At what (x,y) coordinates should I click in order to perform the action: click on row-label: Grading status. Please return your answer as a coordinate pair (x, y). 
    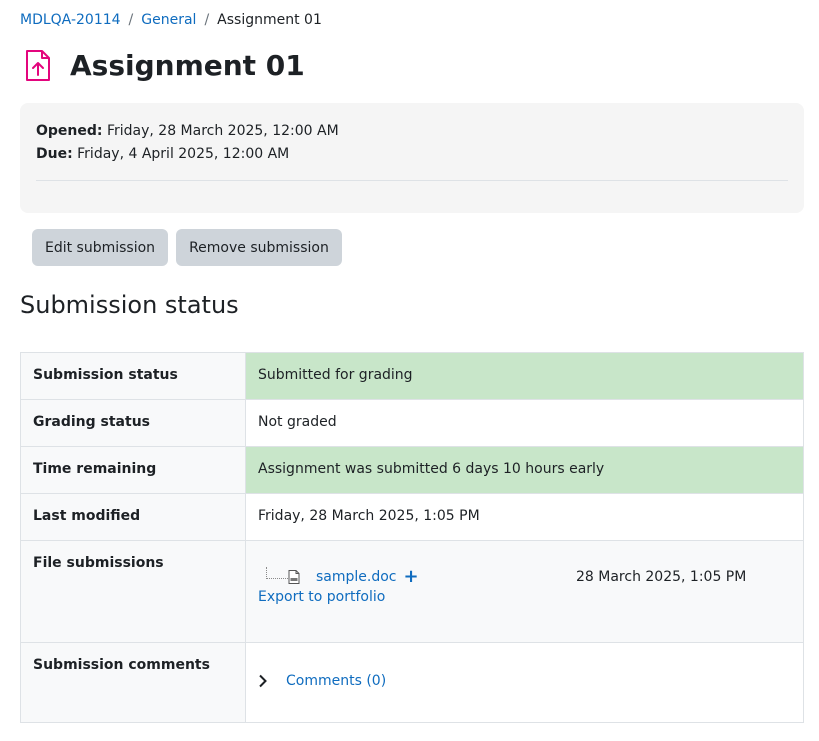
    Looking at the image, I should click on (133, 423).